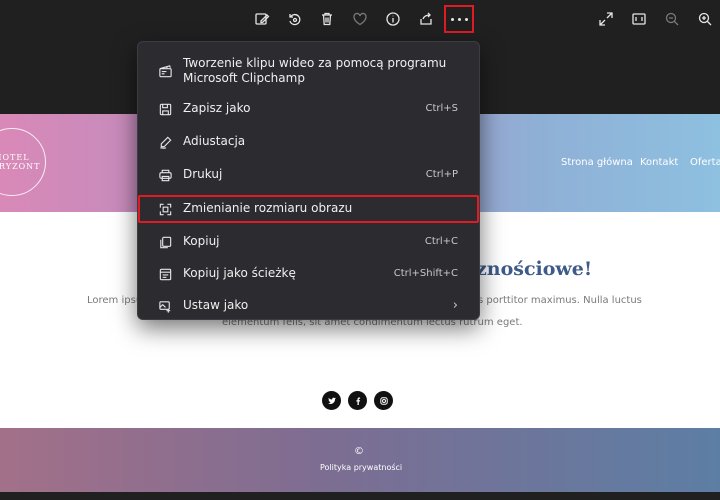 This screenshot has width=720, height=500. I want to click on clipchamp-icon, so click(165, 71).